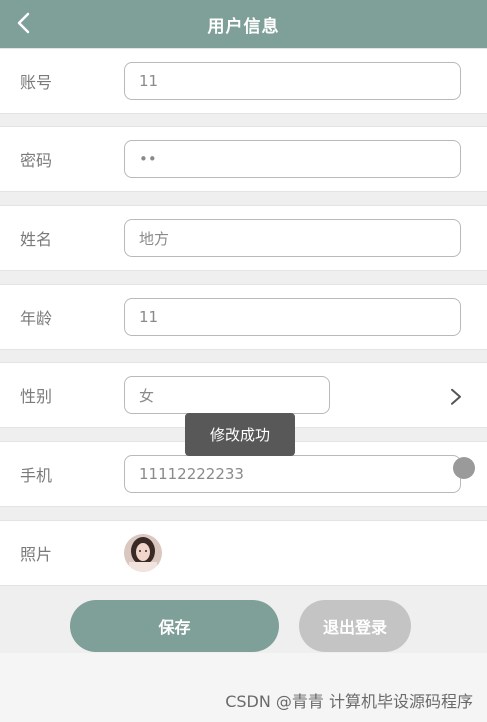  Describe the element at coordinates (36, 160) in the screenshot. I see `password-label: 密码` at that location.